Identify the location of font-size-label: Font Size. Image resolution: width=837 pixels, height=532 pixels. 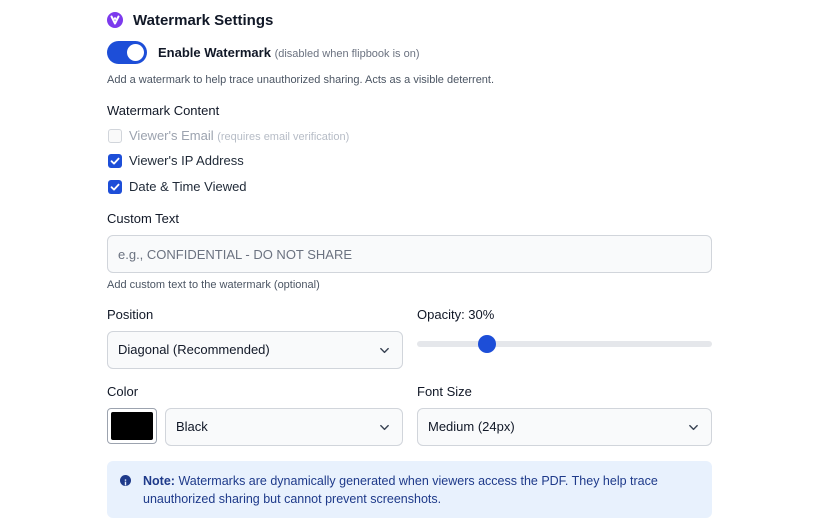
(444, 391).